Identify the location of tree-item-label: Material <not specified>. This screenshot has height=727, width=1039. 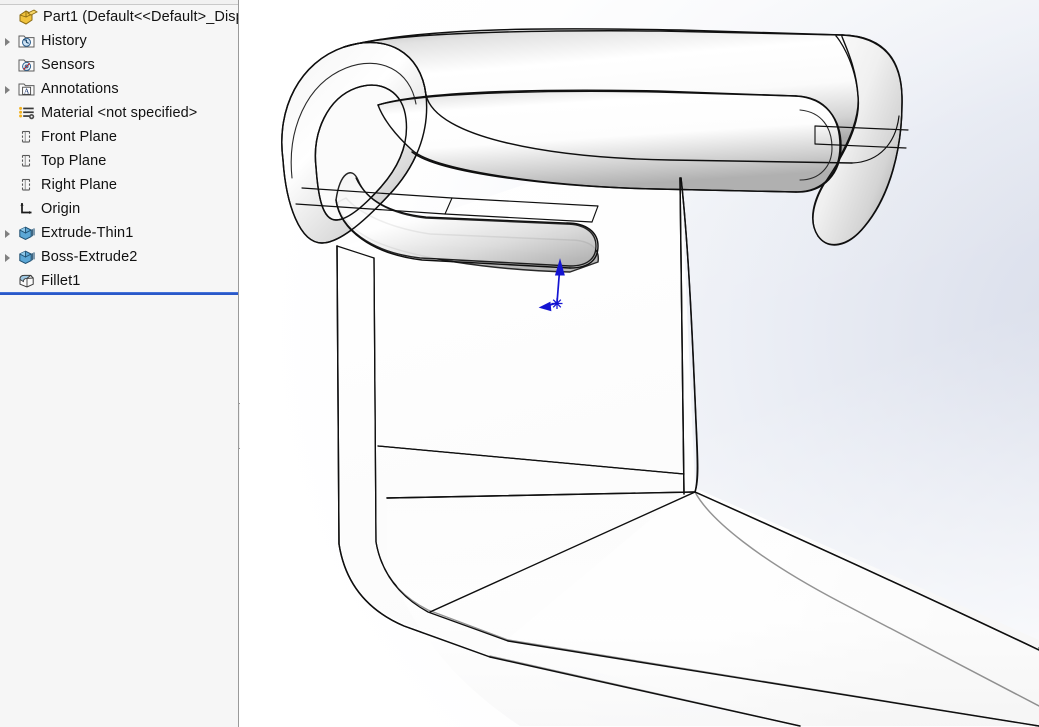
(119, 113).